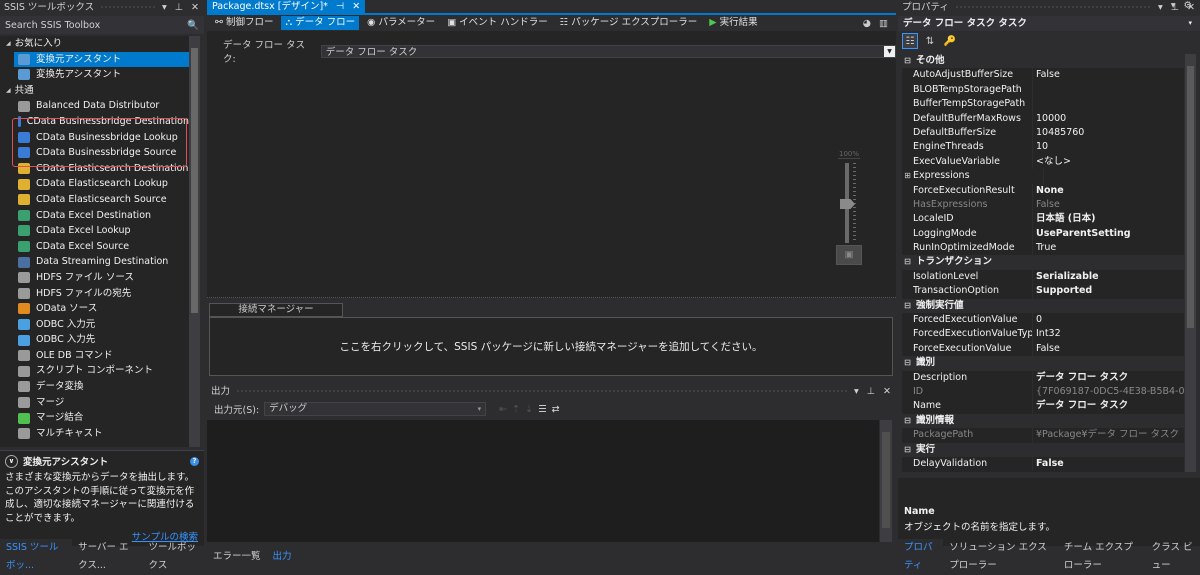 Image resolution: width=1200 pixels, height=575 pixels. What do you see at coordinates (94, 403) in the screenshot?
I see `toolbox-item: マージ` at bounding box center [94, 403].